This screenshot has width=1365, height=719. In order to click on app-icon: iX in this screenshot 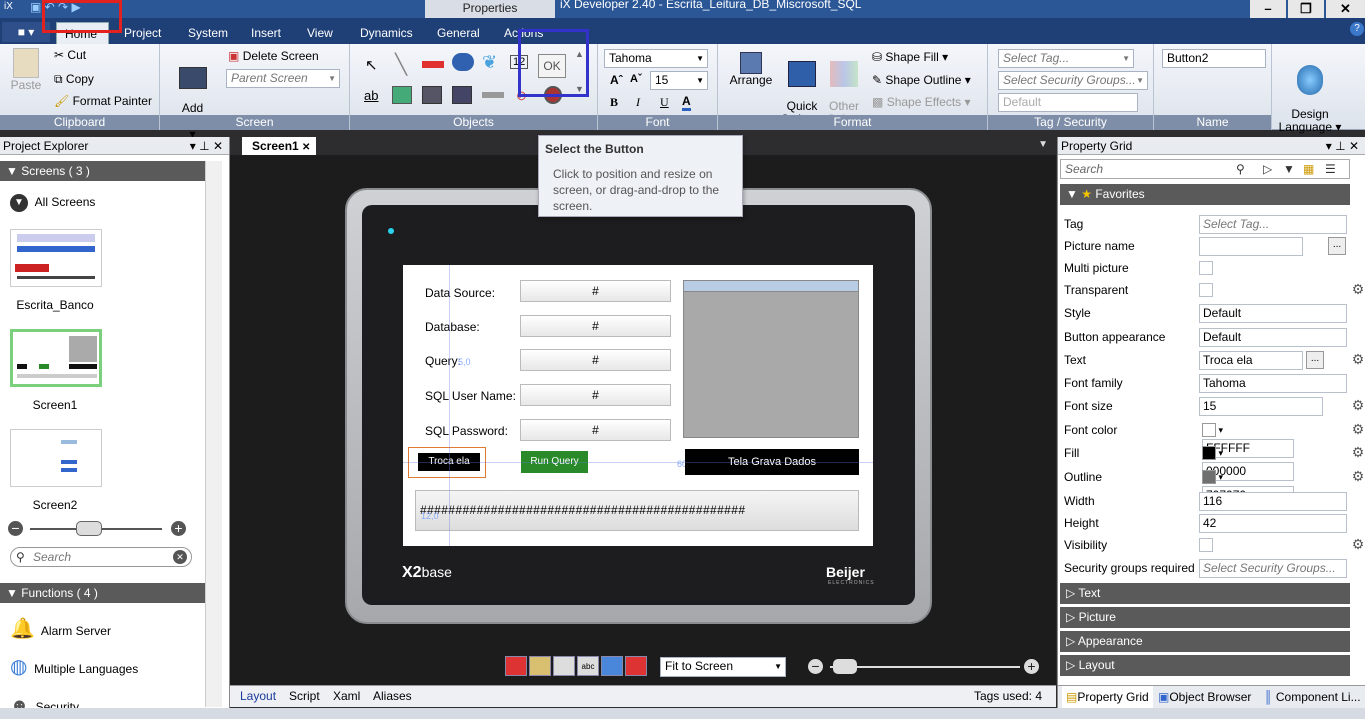, I will do `click(8, 6)`.